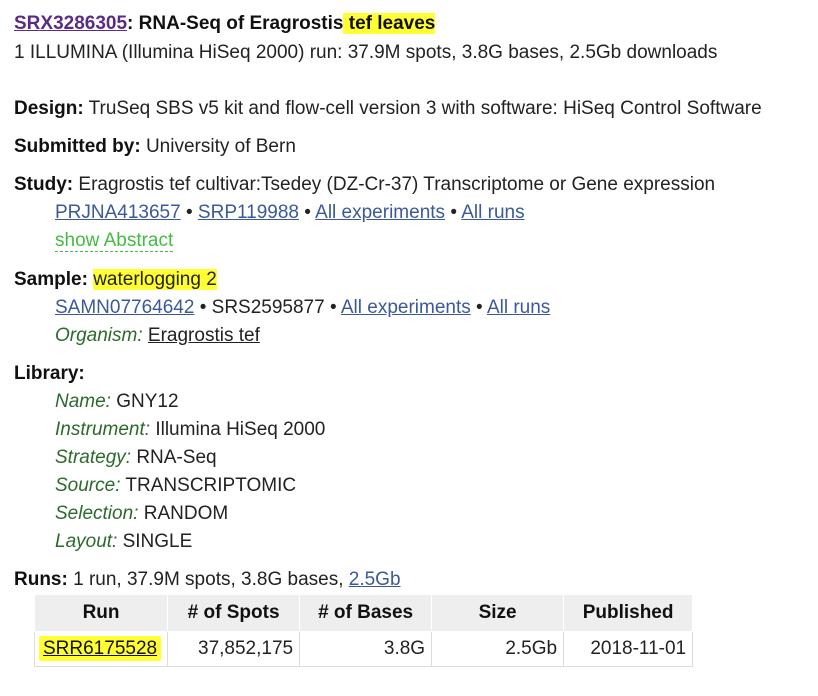 The height and width of the screenshot is (696, 818). I want to click on srs-accession: SRS2595877, so click(268, 307).